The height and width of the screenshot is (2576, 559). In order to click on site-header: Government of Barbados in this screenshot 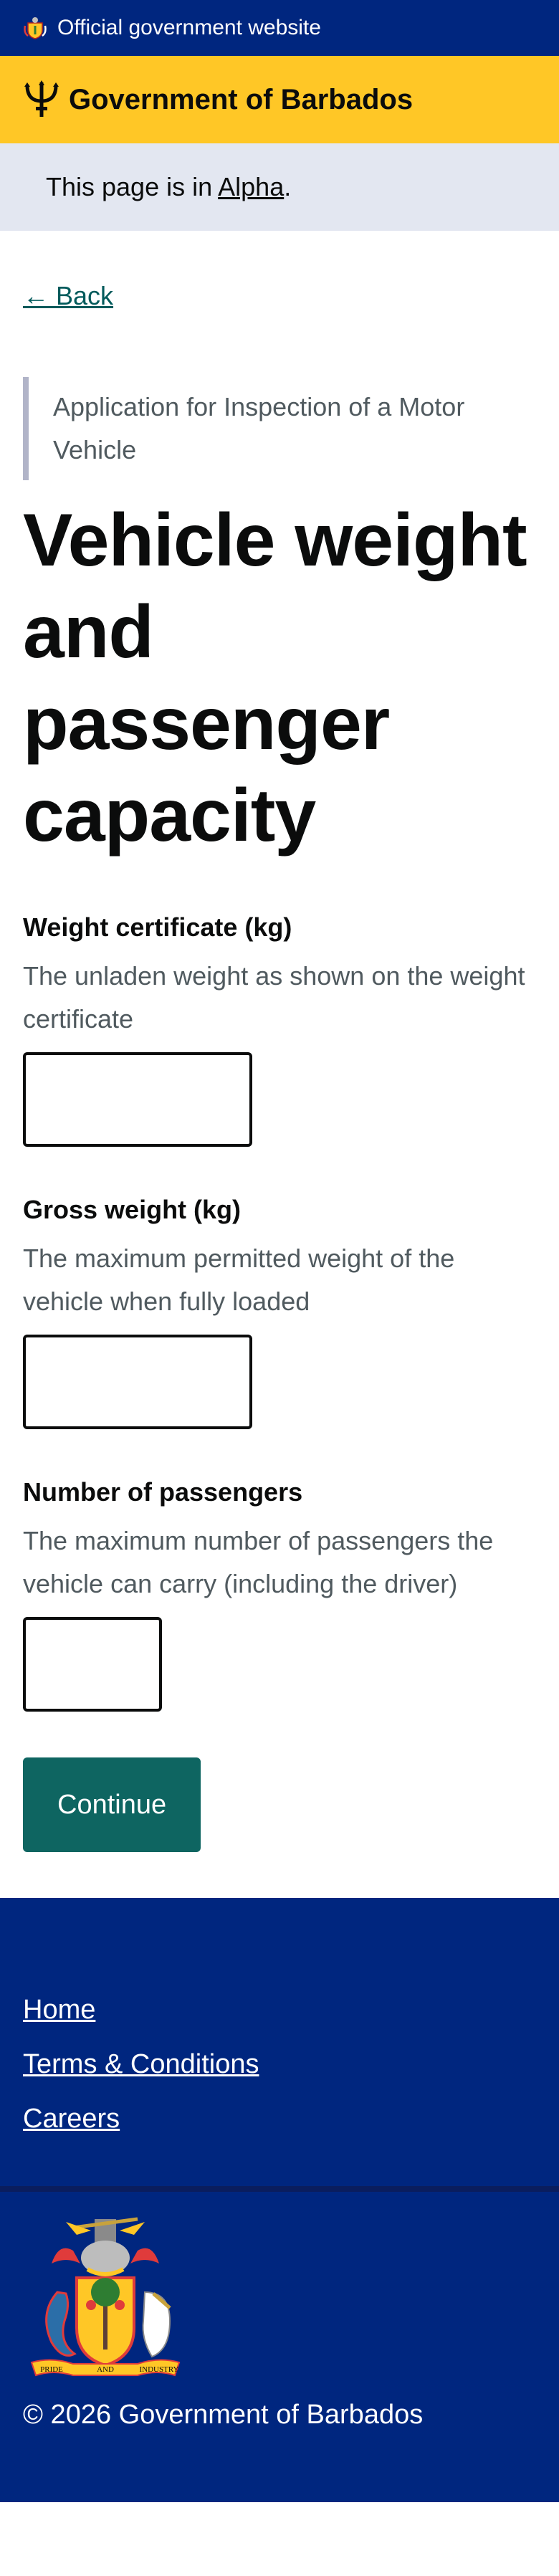, I will do `click(279, 99)`.